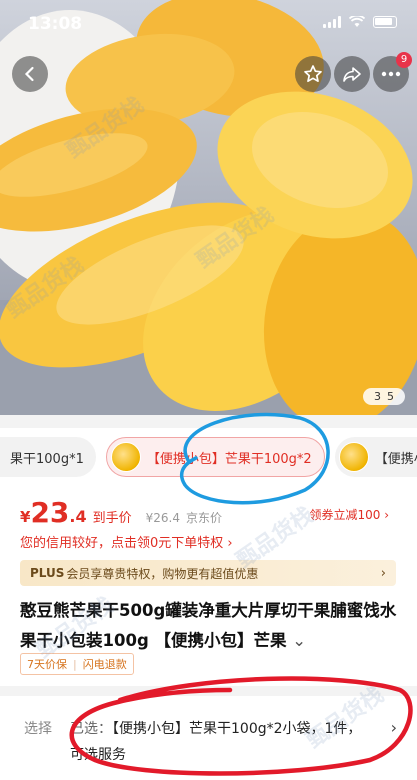 This screenshot has width=417, height=780. I want to click on service-tags: 7天价保 | 闪电退款, so click(77, 664).